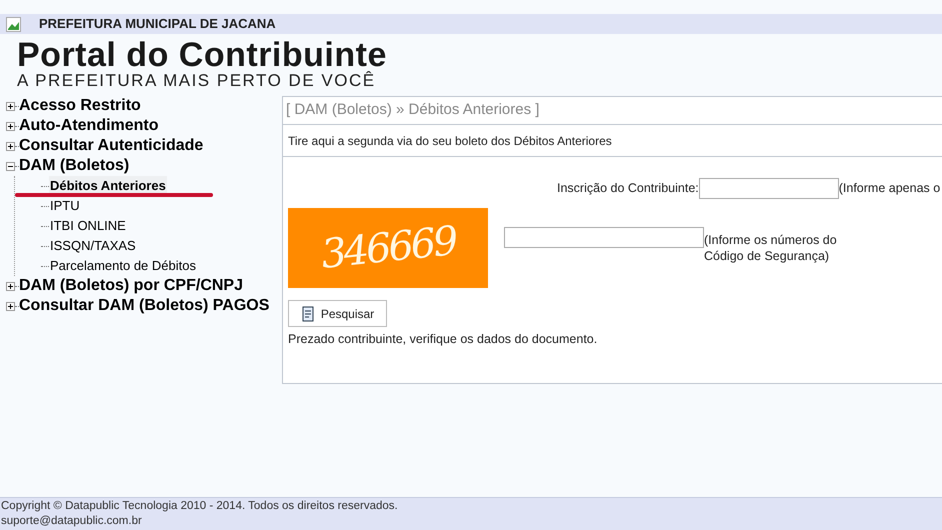 This screenshot has height=530, width=942. Describe the element at coordinates (337, 313) in the screenshot. I see `search-button: Pesquisar` at that location.